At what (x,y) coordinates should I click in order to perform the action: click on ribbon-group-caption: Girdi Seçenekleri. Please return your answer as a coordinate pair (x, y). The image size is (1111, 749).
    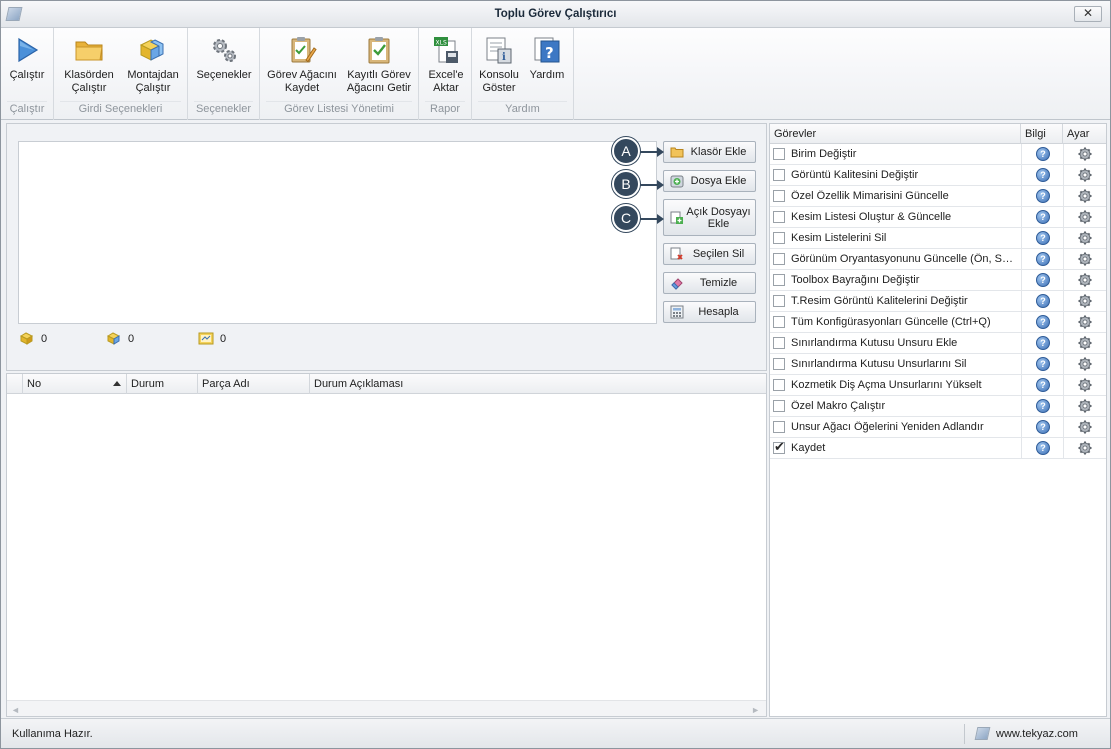
    Looking at the image, I should click on (120, 109).